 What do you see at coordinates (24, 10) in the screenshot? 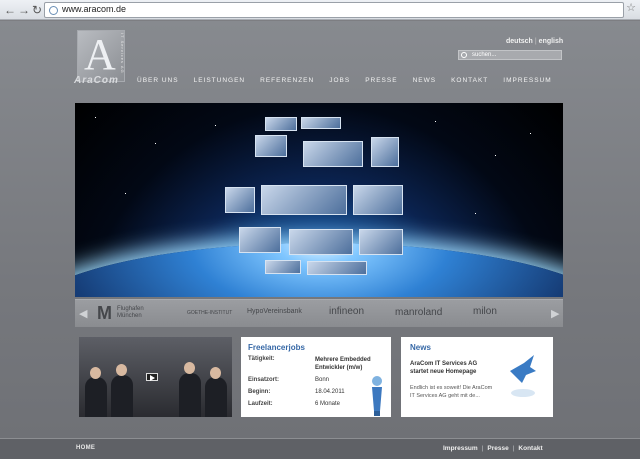
I see `forward-icon: →` at bounding box center [24, 10].